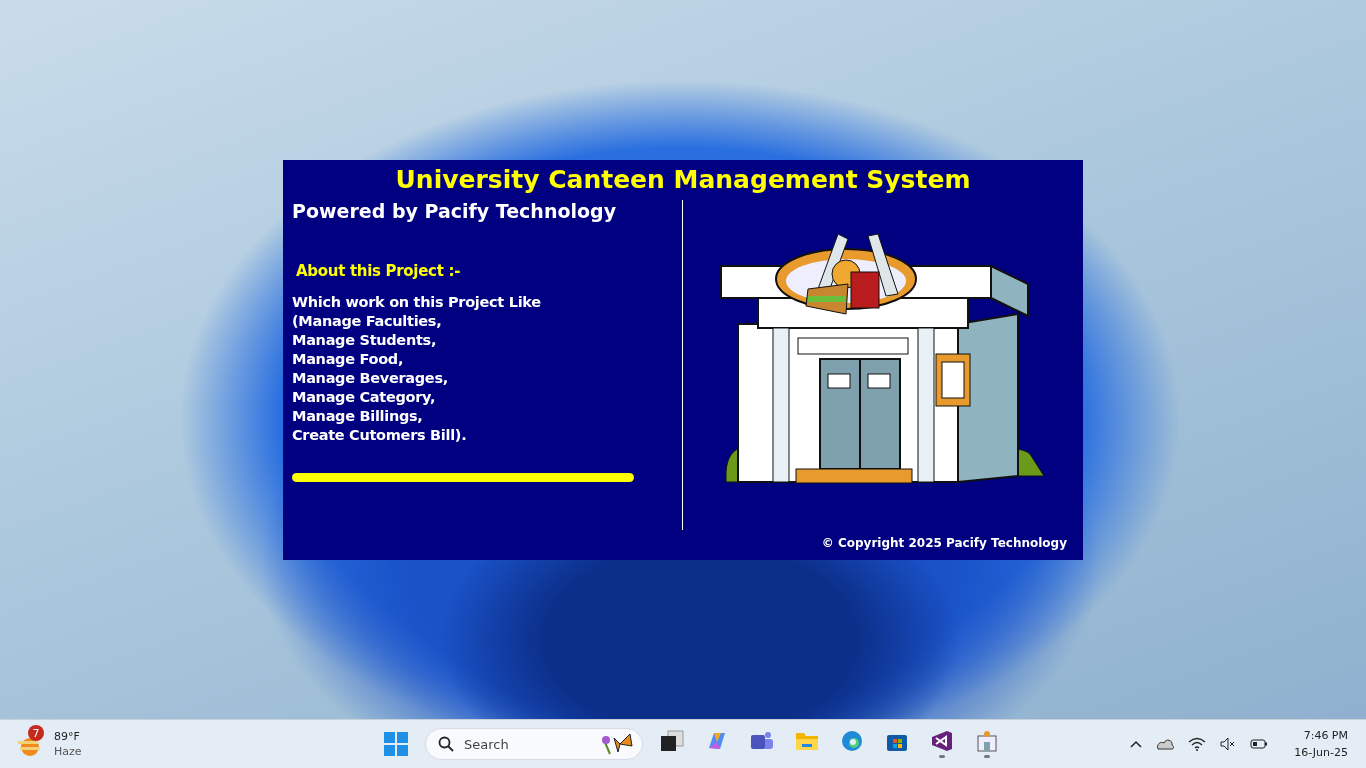 Image resolution: width=1366 pixels, height=768 pixels. I want to click on visual-studio-icon, so click(942, 741).